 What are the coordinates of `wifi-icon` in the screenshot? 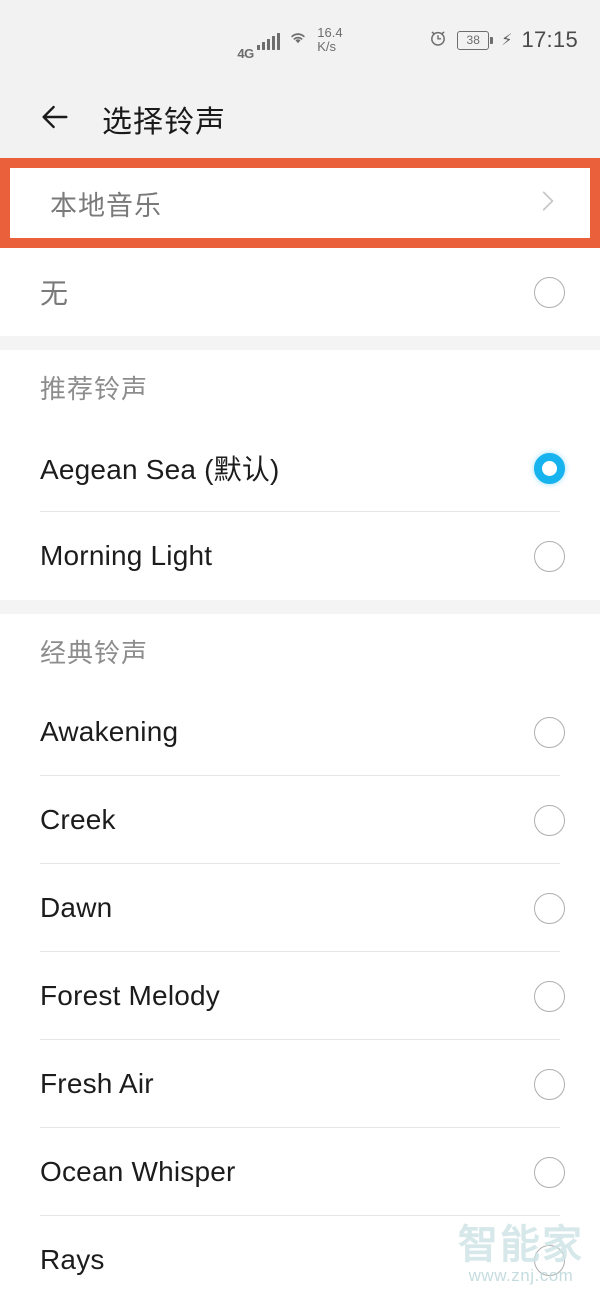 It's located at (298, 40).